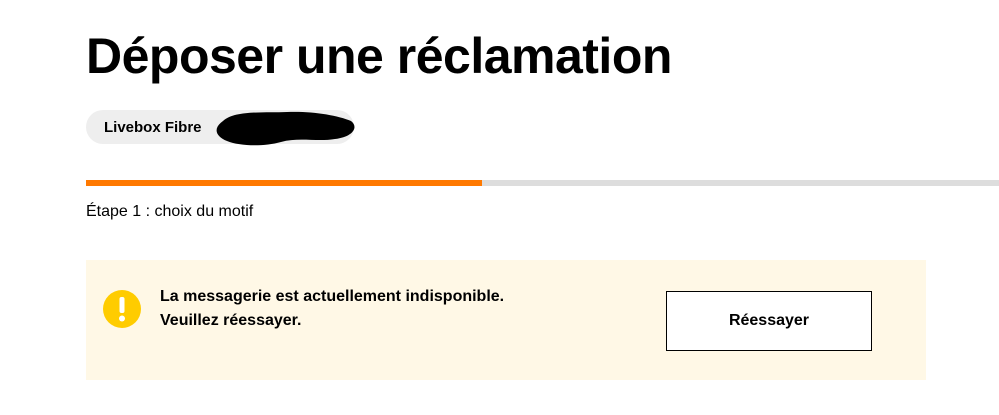 This screenshot has height=415, width=999. I want to click on retry-button: Réessayer, so click(769, 321).